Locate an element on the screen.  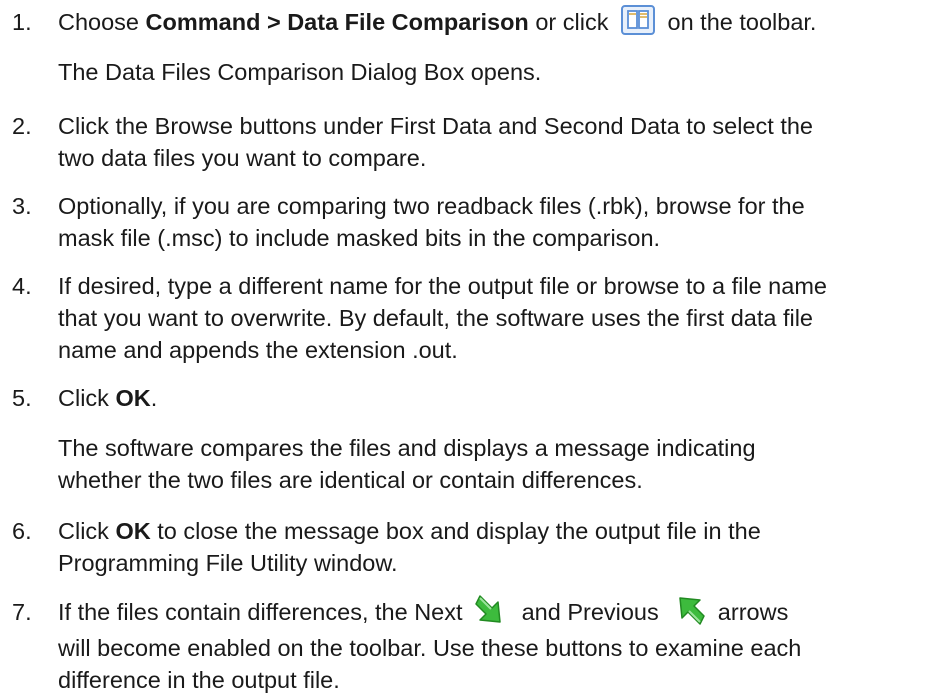
step-text-post: on the toolbar. is located at coordinates (738, 22).